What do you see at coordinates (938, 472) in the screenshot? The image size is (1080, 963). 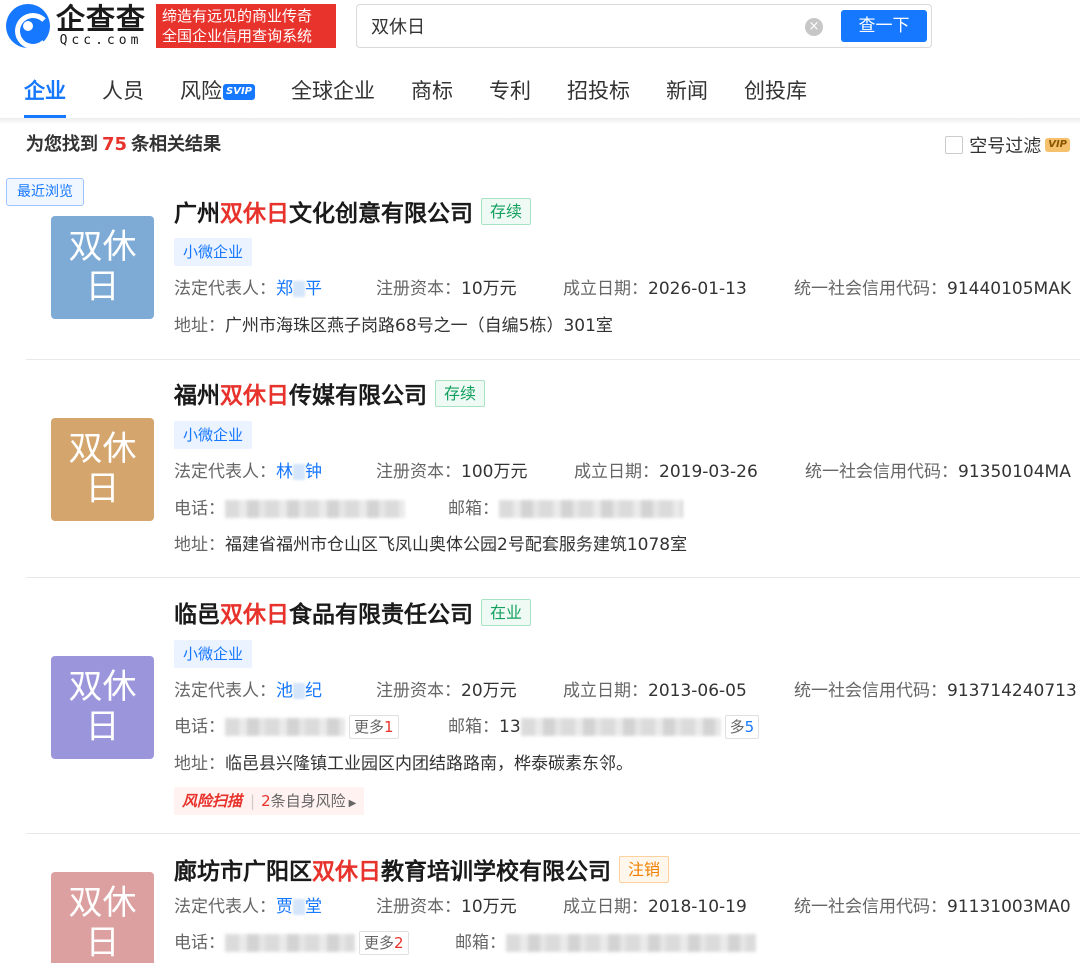 I see `credit-code: 统一社会信用代码：91350104MA` at bounding box center [938, 472].